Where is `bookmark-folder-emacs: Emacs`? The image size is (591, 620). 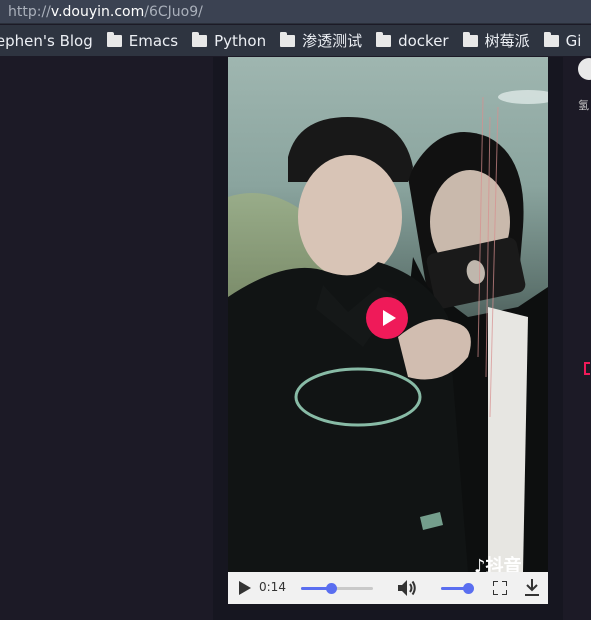 bookmark-folder-emacs: Emacs is located at coordinates (142, 40).